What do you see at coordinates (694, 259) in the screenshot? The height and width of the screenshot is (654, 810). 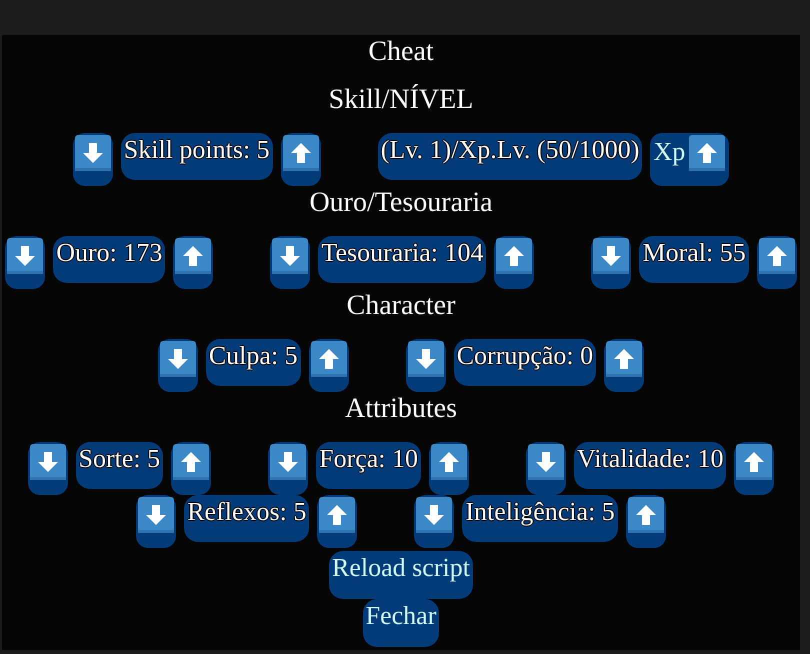 I see `stat-value-label: Moral: 55` at bounding box center [694, 259].